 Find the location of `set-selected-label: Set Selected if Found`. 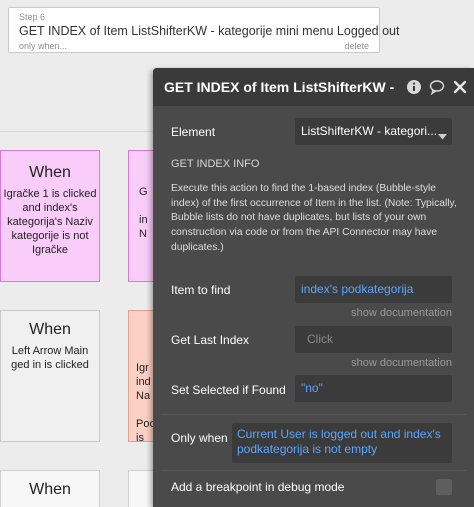

set-selected-label: Set Selected if Found is located at coordinates (228, 390).